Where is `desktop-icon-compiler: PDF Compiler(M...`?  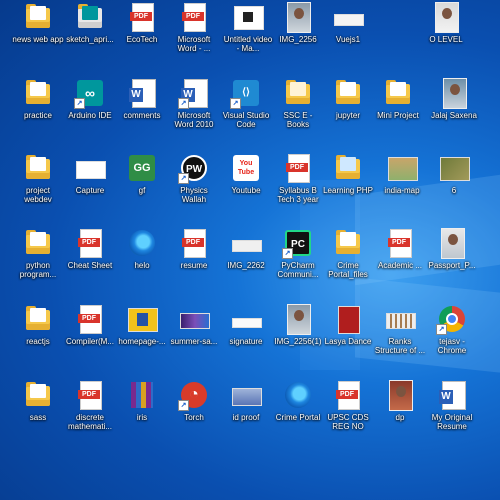 desktop-icon-compiler: PDF Compiler(M... is located at coordinates (90, 325).